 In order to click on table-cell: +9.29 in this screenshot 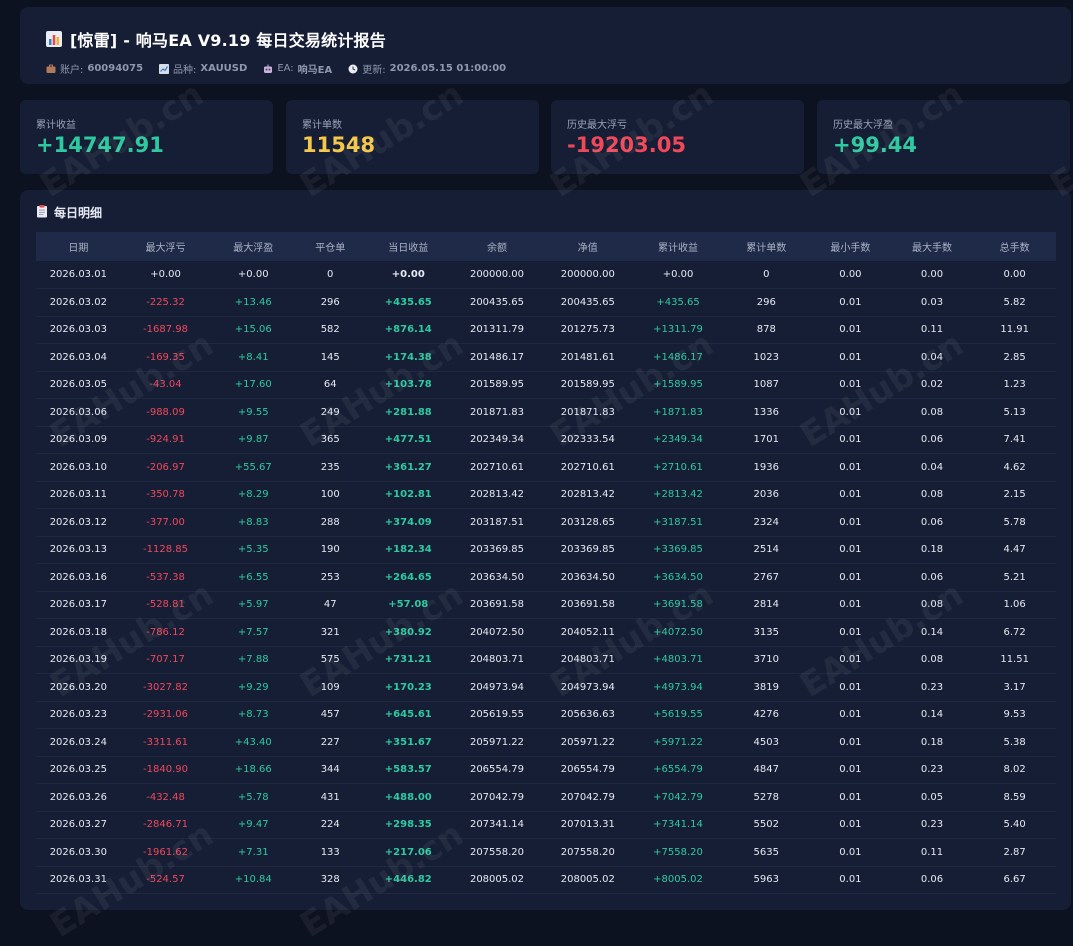, I will do `click(253, 687)`.